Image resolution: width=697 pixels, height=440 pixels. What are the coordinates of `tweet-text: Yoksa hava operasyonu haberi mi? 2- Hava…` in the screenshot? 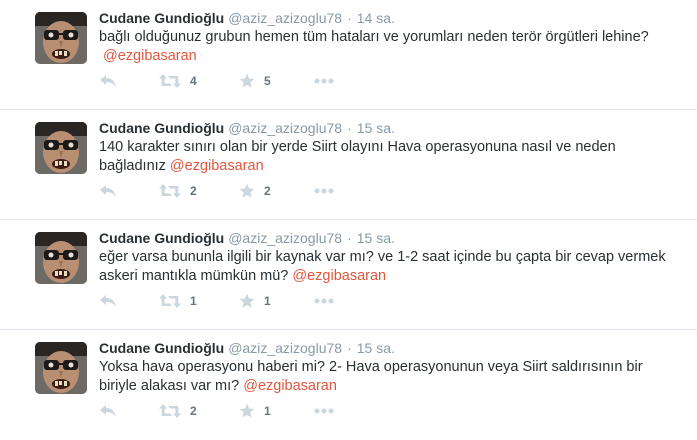 It's located at (386, 377).